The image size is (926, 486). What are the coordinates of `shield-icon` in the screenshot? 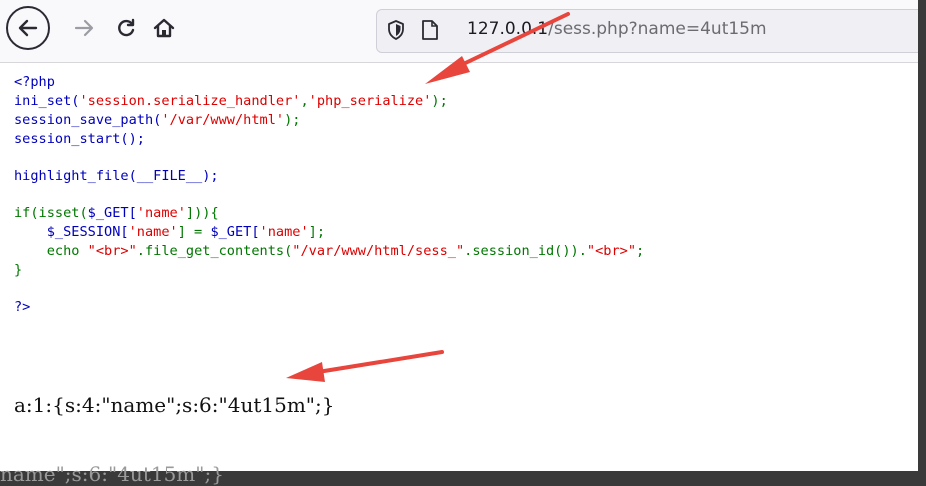 It's located at (396, 30).